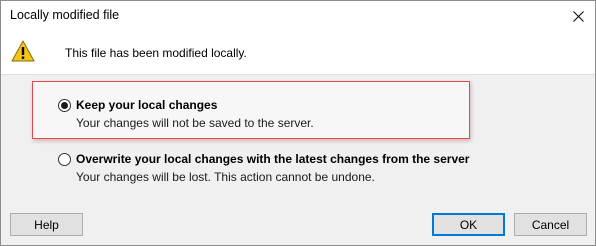 Image resolution: width=596 pixels, height=246 pixels. I want to click on help-button: Help, so click(46, 224).